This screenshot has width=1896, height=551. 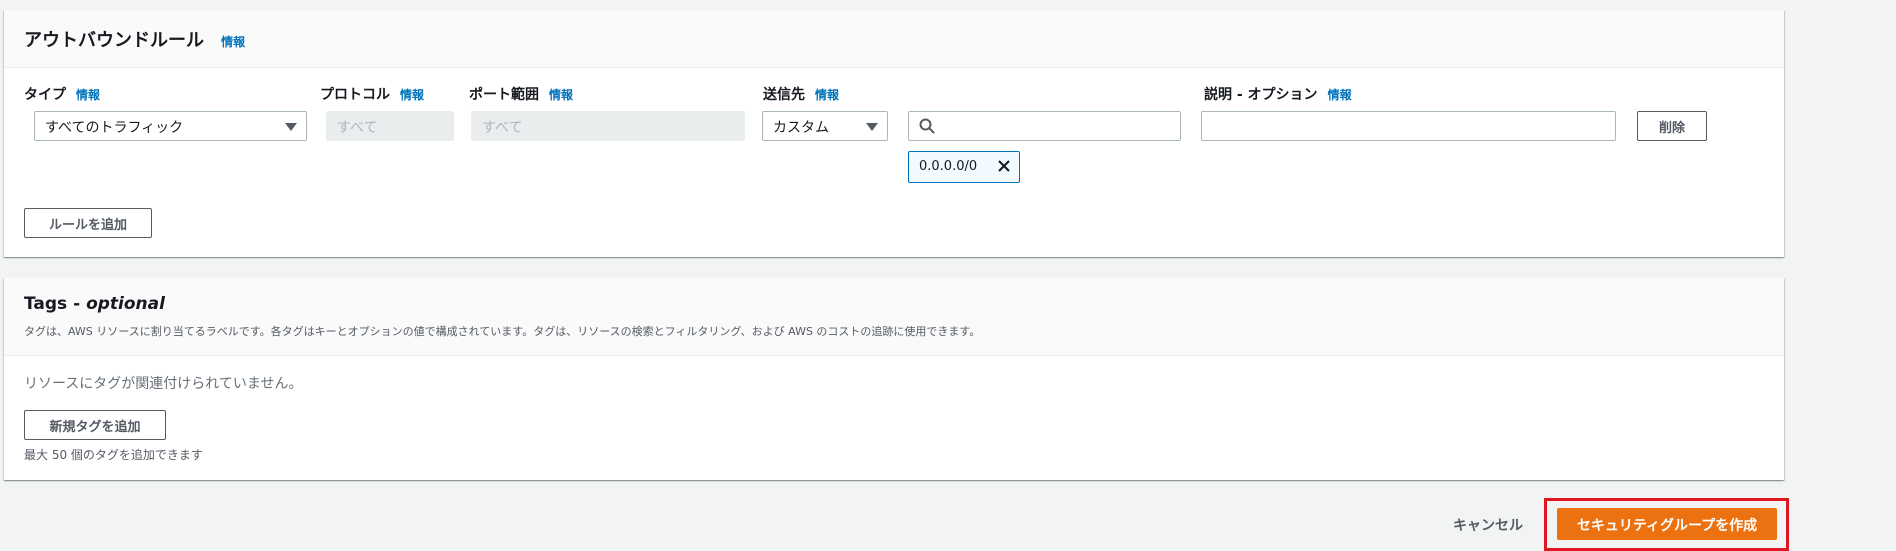 I want to click on type-label: タイプ 情報, so click(x=62, y=94).